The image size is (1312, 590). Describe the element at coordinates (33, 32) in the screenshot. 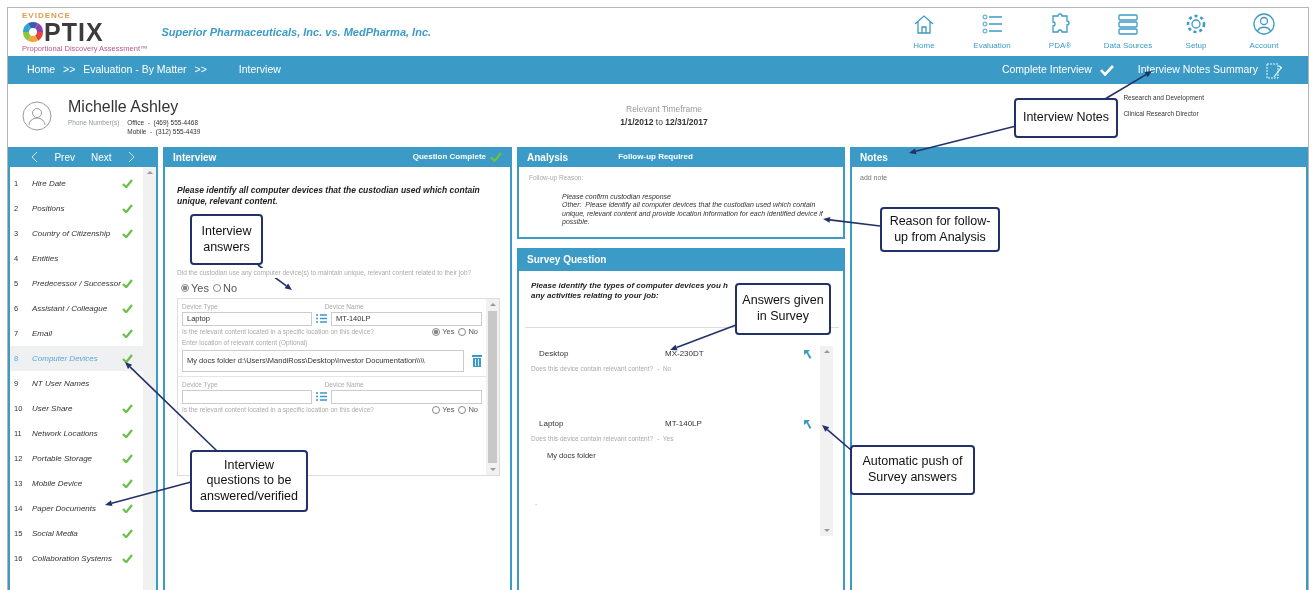

I see `aperture-logo-icon` at that location.